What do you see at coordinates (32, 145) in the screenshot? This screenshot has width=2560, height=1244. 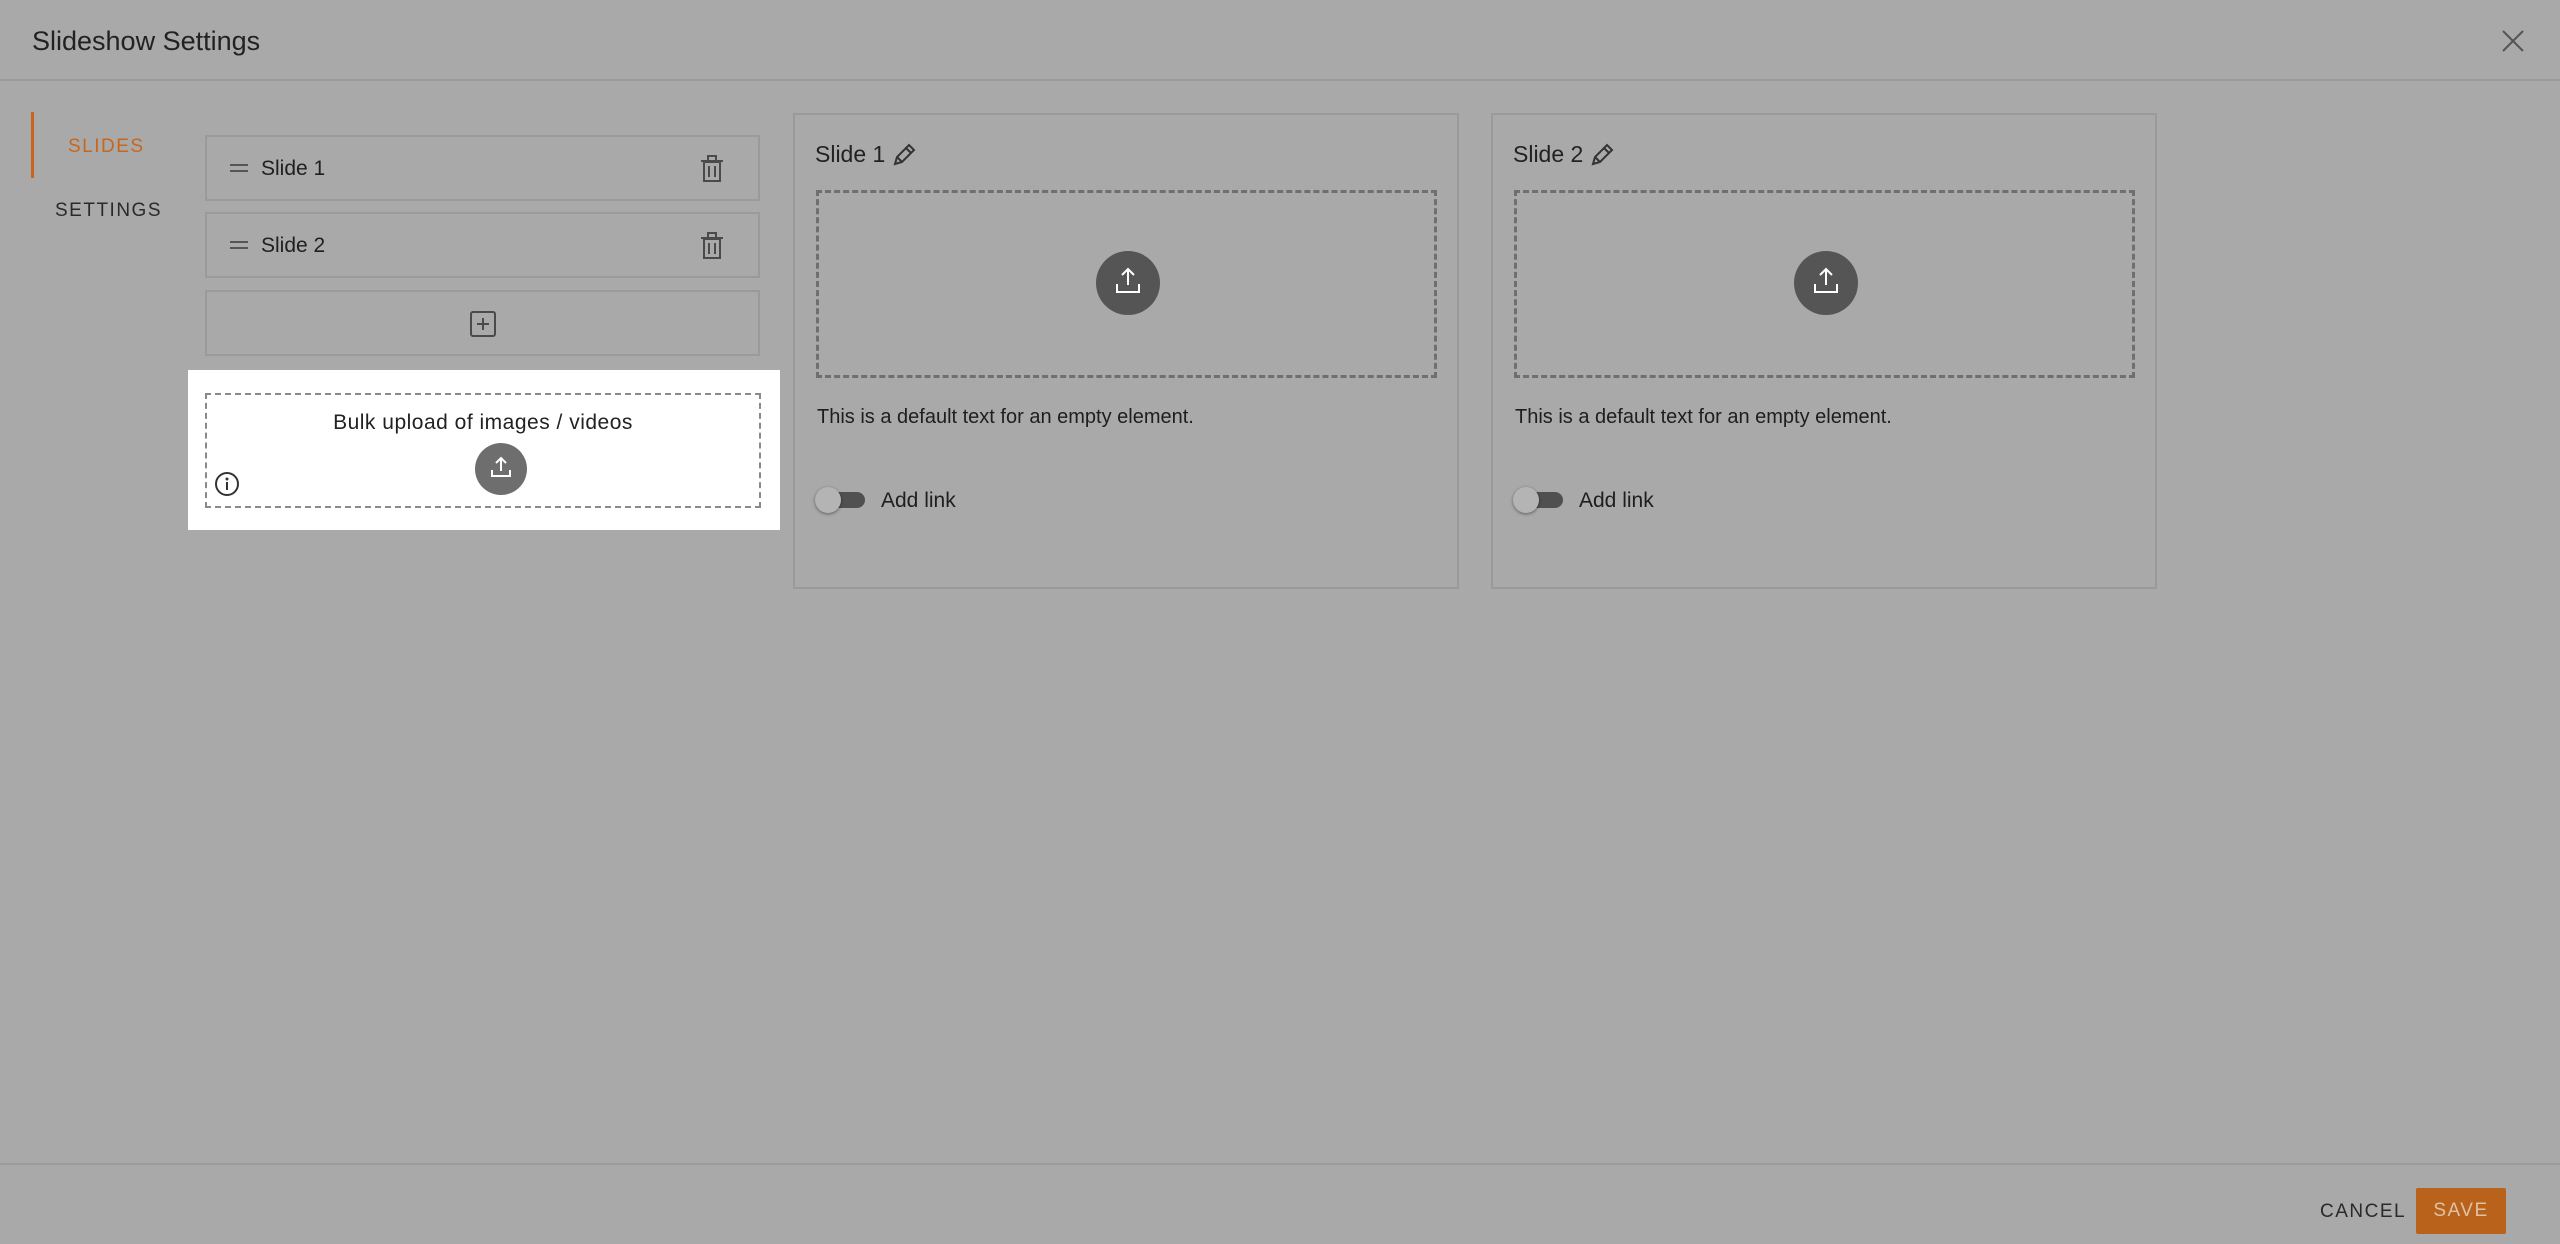 I see `nav-active-indicator` at bounding box center [32, 145].